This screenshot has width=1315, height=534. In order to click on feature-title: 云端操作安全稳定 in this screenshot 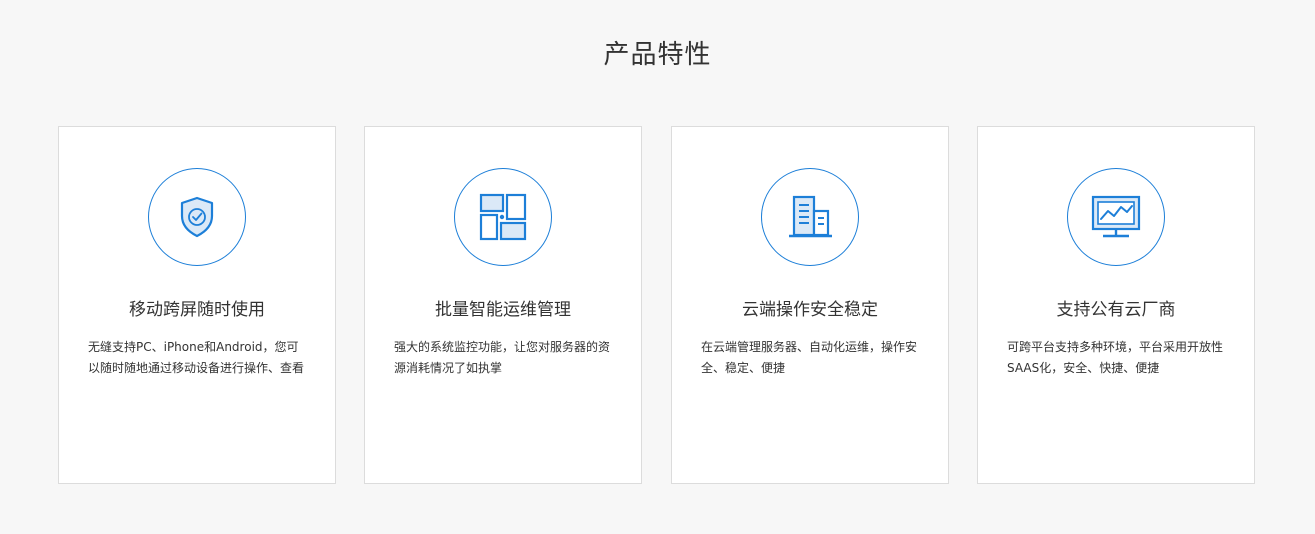, I will do `click(810, 310)`.